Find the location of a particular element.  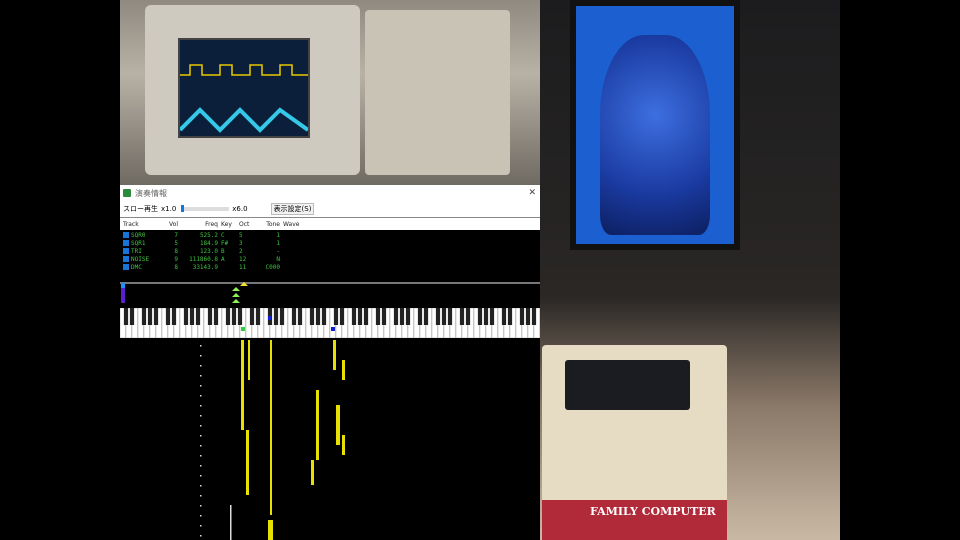

cell-text: C000 is located at coordinates (272, 267).